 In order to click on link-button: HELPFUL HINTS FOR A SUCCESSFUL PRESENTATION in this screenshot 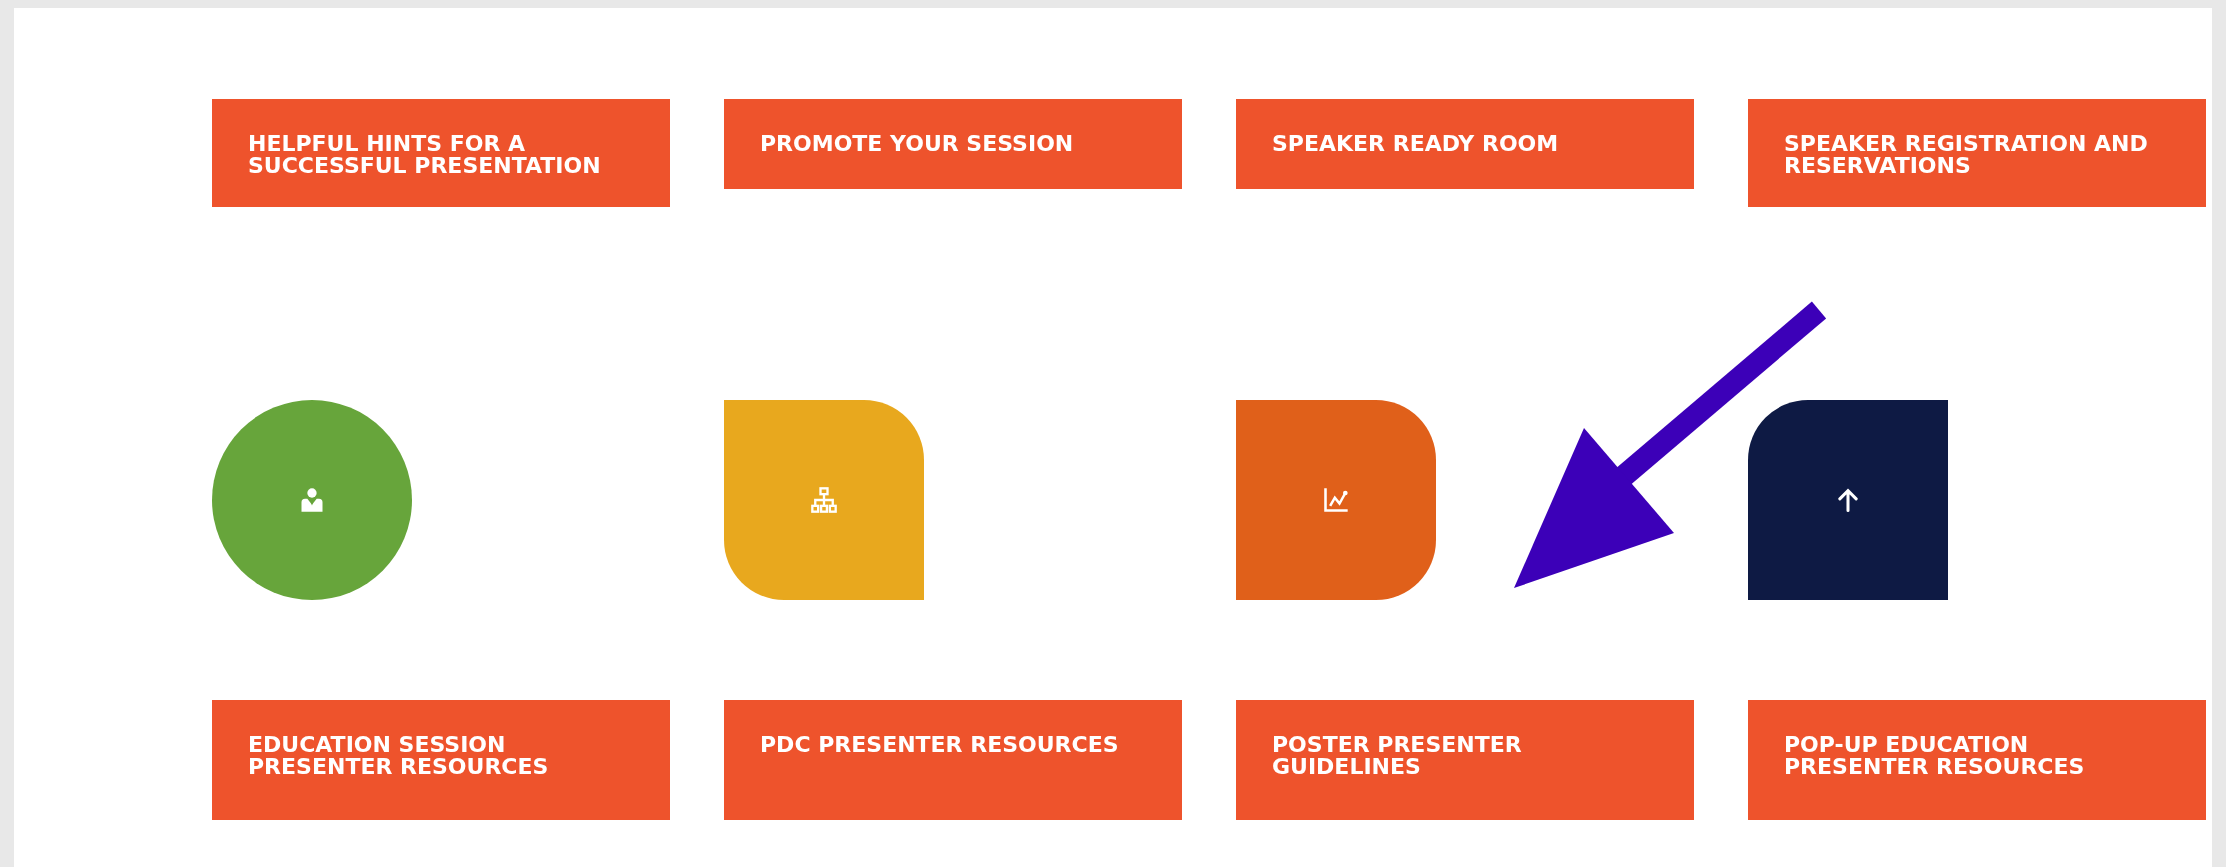, I will do `click(441, 153)`.